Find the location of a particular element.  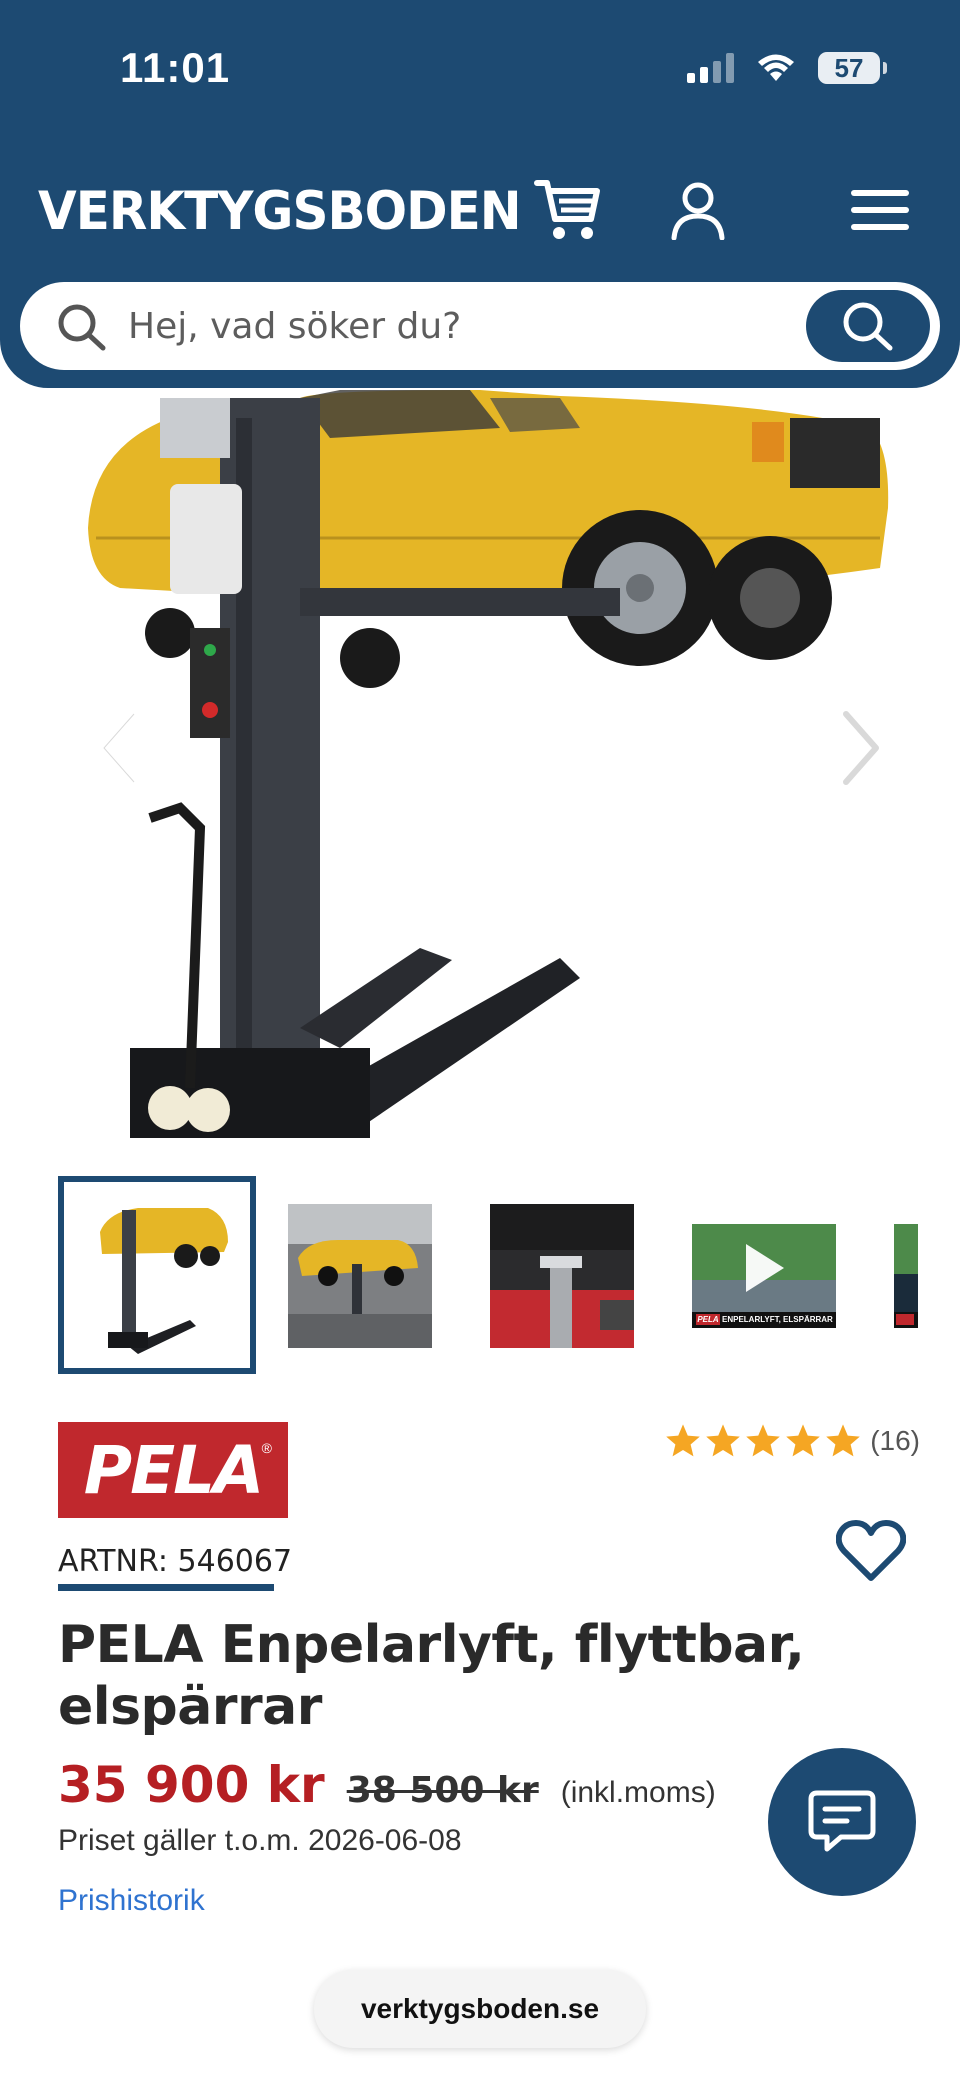

current-price: 35 900 kr is located at coordinates (191, 1785).